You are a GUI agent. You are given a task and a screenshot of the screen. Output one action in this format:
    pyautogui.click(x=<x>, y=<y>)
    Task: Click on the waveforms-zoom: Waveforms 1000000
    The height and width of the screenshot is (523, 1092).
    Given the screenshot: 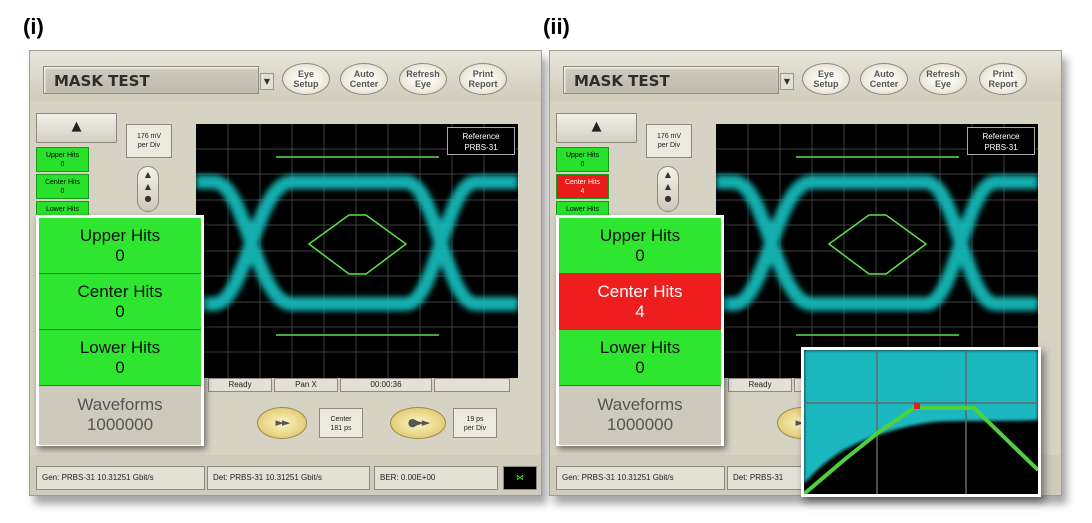 What is the action you would take?
    pyautogui.click(x=640, y=415)
    